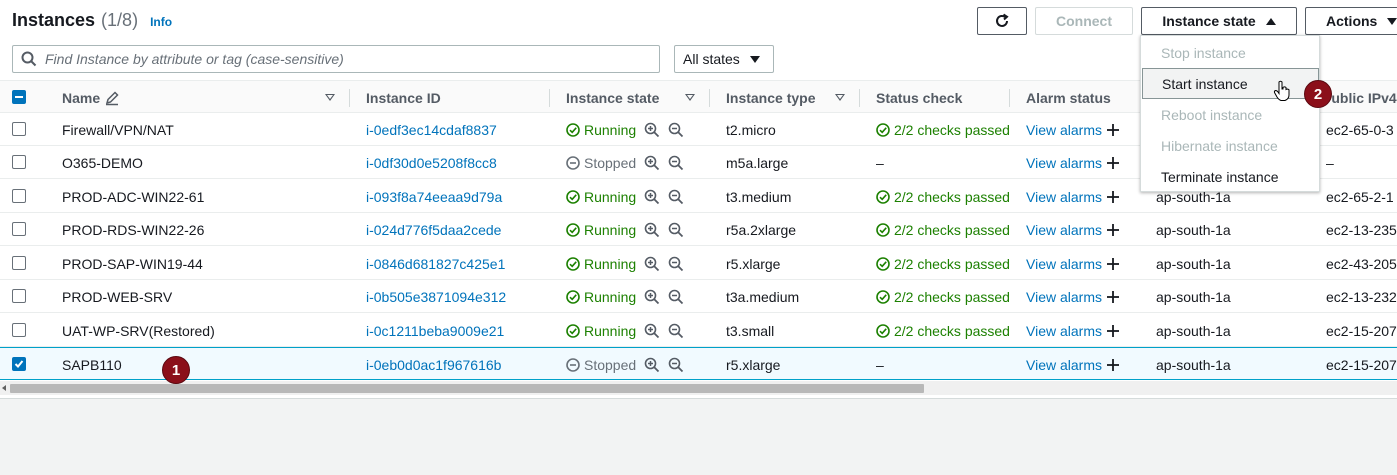 Image resolution: width=1397 pixels, height=475 pixels. I want to click on chevron-down-icon, so click(754, 59).